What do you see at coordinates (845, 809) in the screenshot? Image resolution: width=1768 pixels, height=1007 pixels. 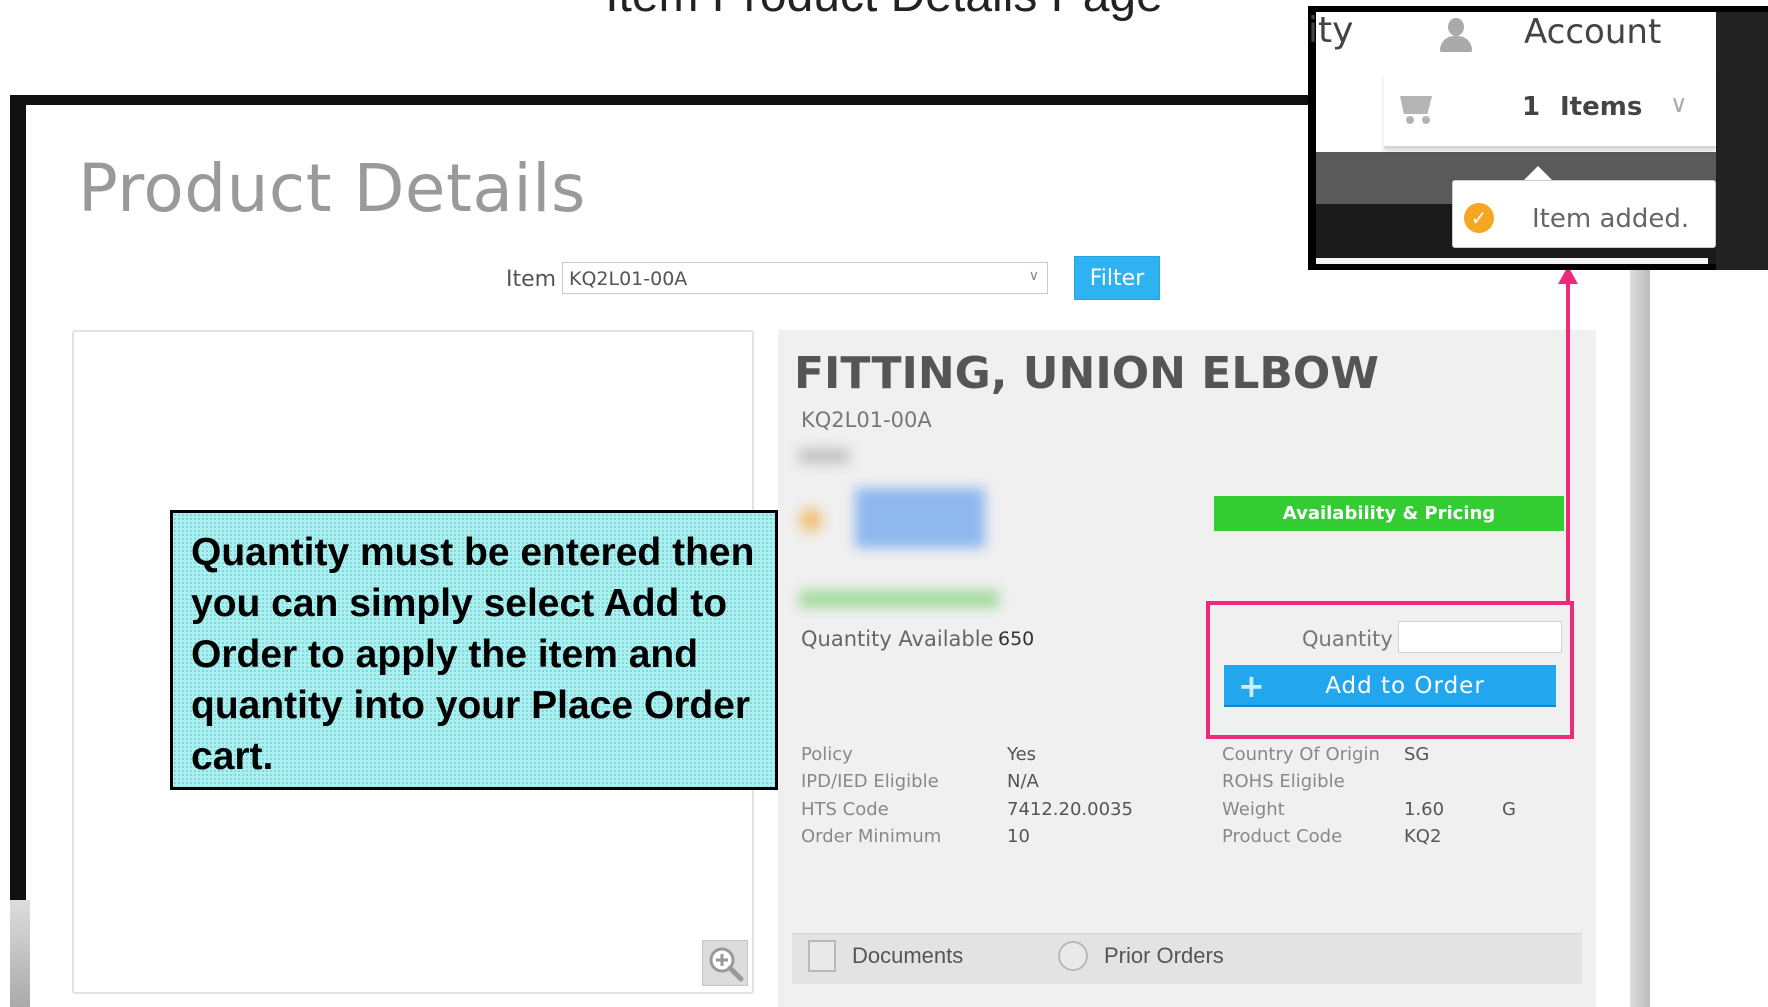 I see `spec-label: HTS Code` at bounding box center [845, 809].